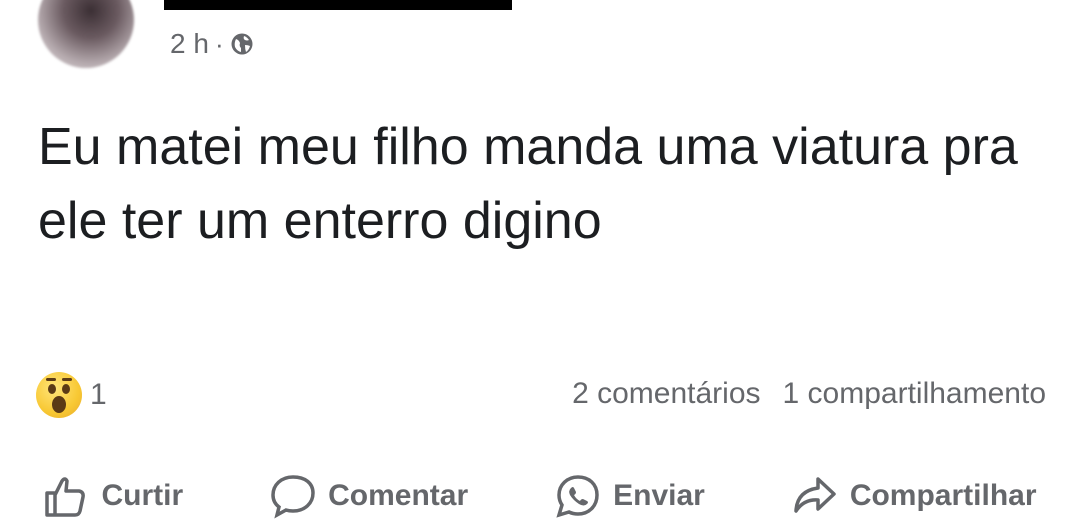  What do you see at coordinates (815, 495) in the screenshot?
I see `share-arrow-icon` at bounding box center [815, 495].